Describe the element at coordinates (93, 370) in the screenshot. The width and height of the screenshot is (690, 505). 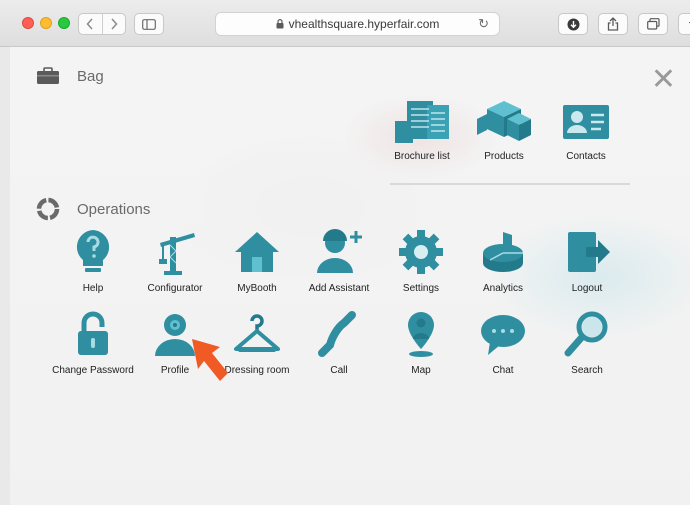
I see `operation-label: Change Password` at that location.